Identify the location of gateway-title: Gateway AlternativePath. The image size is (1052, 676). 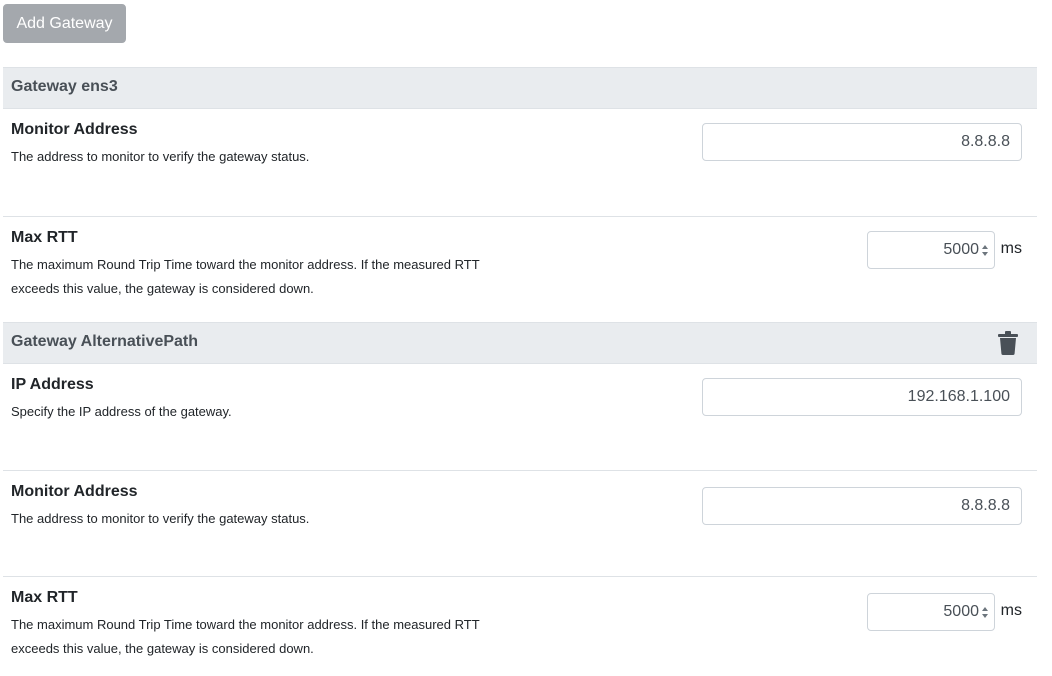
(105, 341).